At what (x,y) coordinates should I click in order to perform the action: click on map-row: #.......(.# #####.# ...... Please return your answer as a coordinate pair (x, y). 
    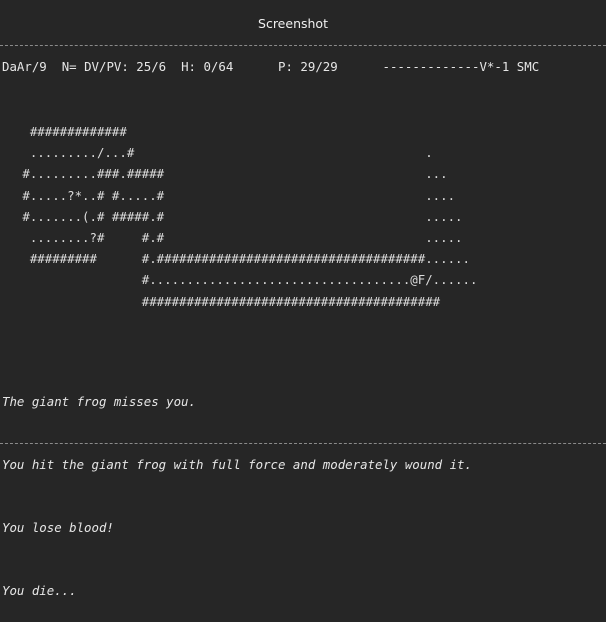
    Looking at the image, I should click on (231, 216).